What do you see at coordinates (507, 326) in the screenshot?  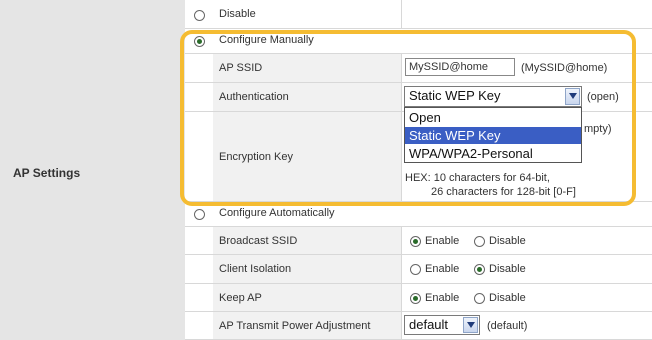 I see `transmit-power-default: (default)` at bounding box center [507, 326].